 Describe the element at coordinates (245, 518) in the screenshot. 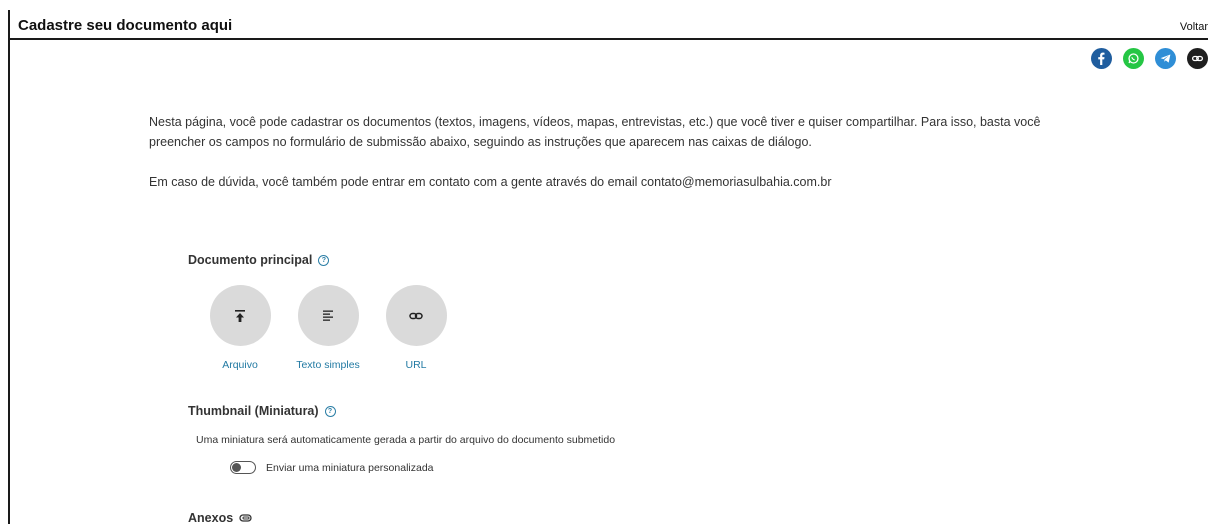

I see `paperclip-icon` at that location.